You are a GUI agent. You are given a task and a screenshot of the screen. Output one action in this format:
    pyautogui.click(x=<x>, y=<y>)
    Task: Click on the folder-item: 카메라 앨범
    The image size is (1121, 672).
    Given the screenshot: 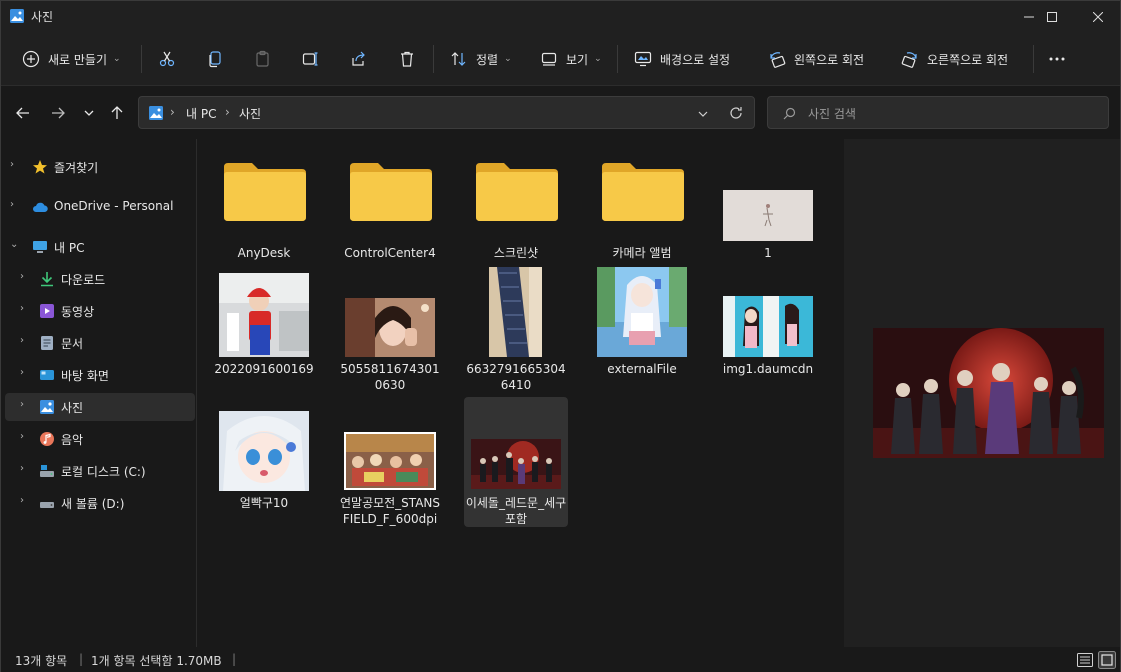 What is the action you would take?
    pyautogui.click(x=642, y=206)
    